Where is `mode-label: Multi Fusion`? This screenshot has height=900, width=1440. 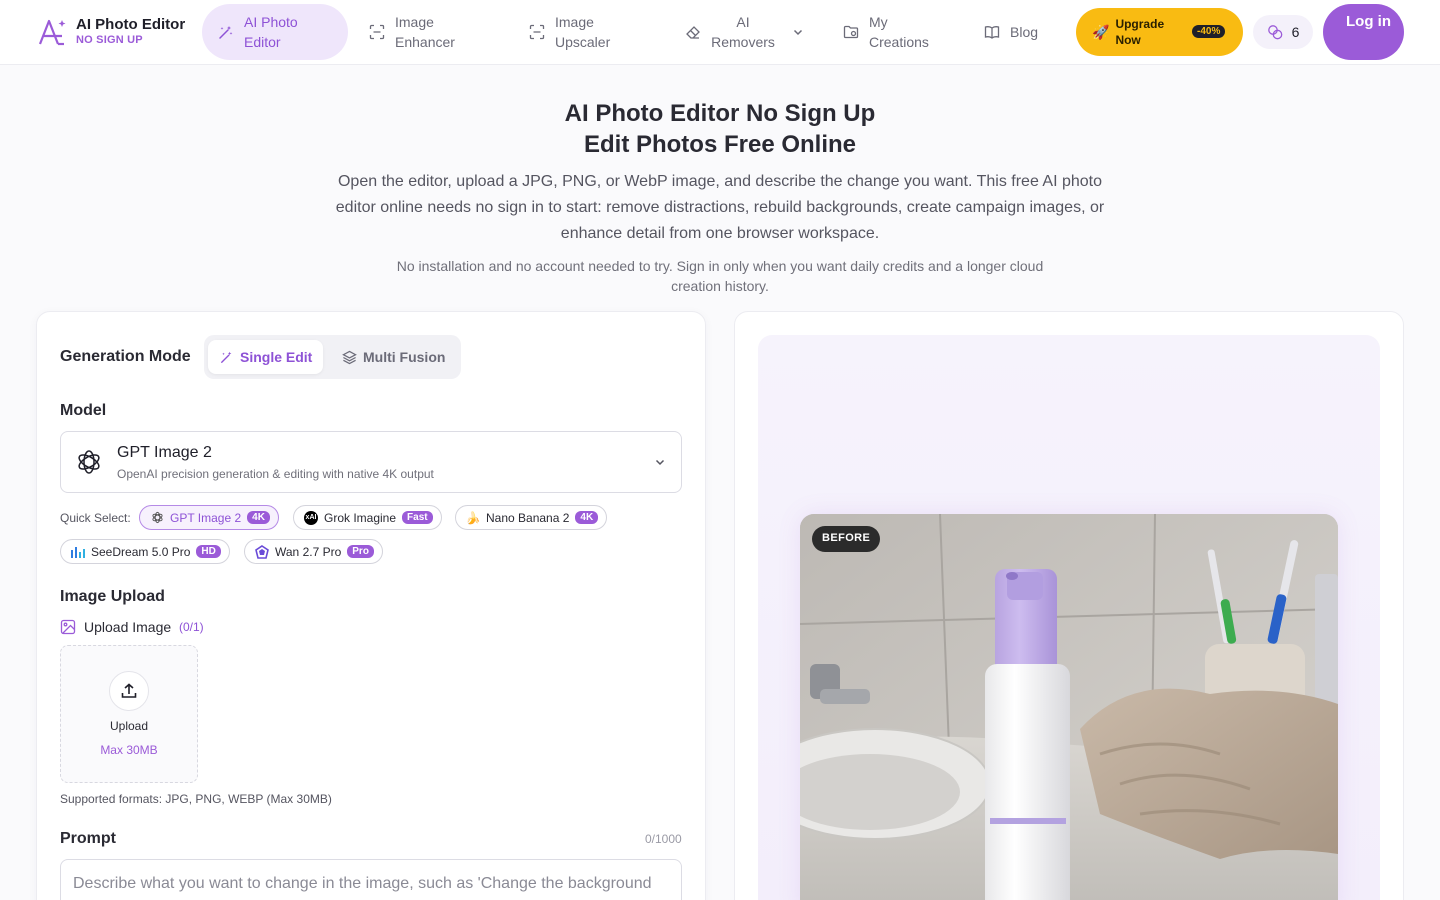 mode-label: Multi Fusion is located at coordinates (404, 357).